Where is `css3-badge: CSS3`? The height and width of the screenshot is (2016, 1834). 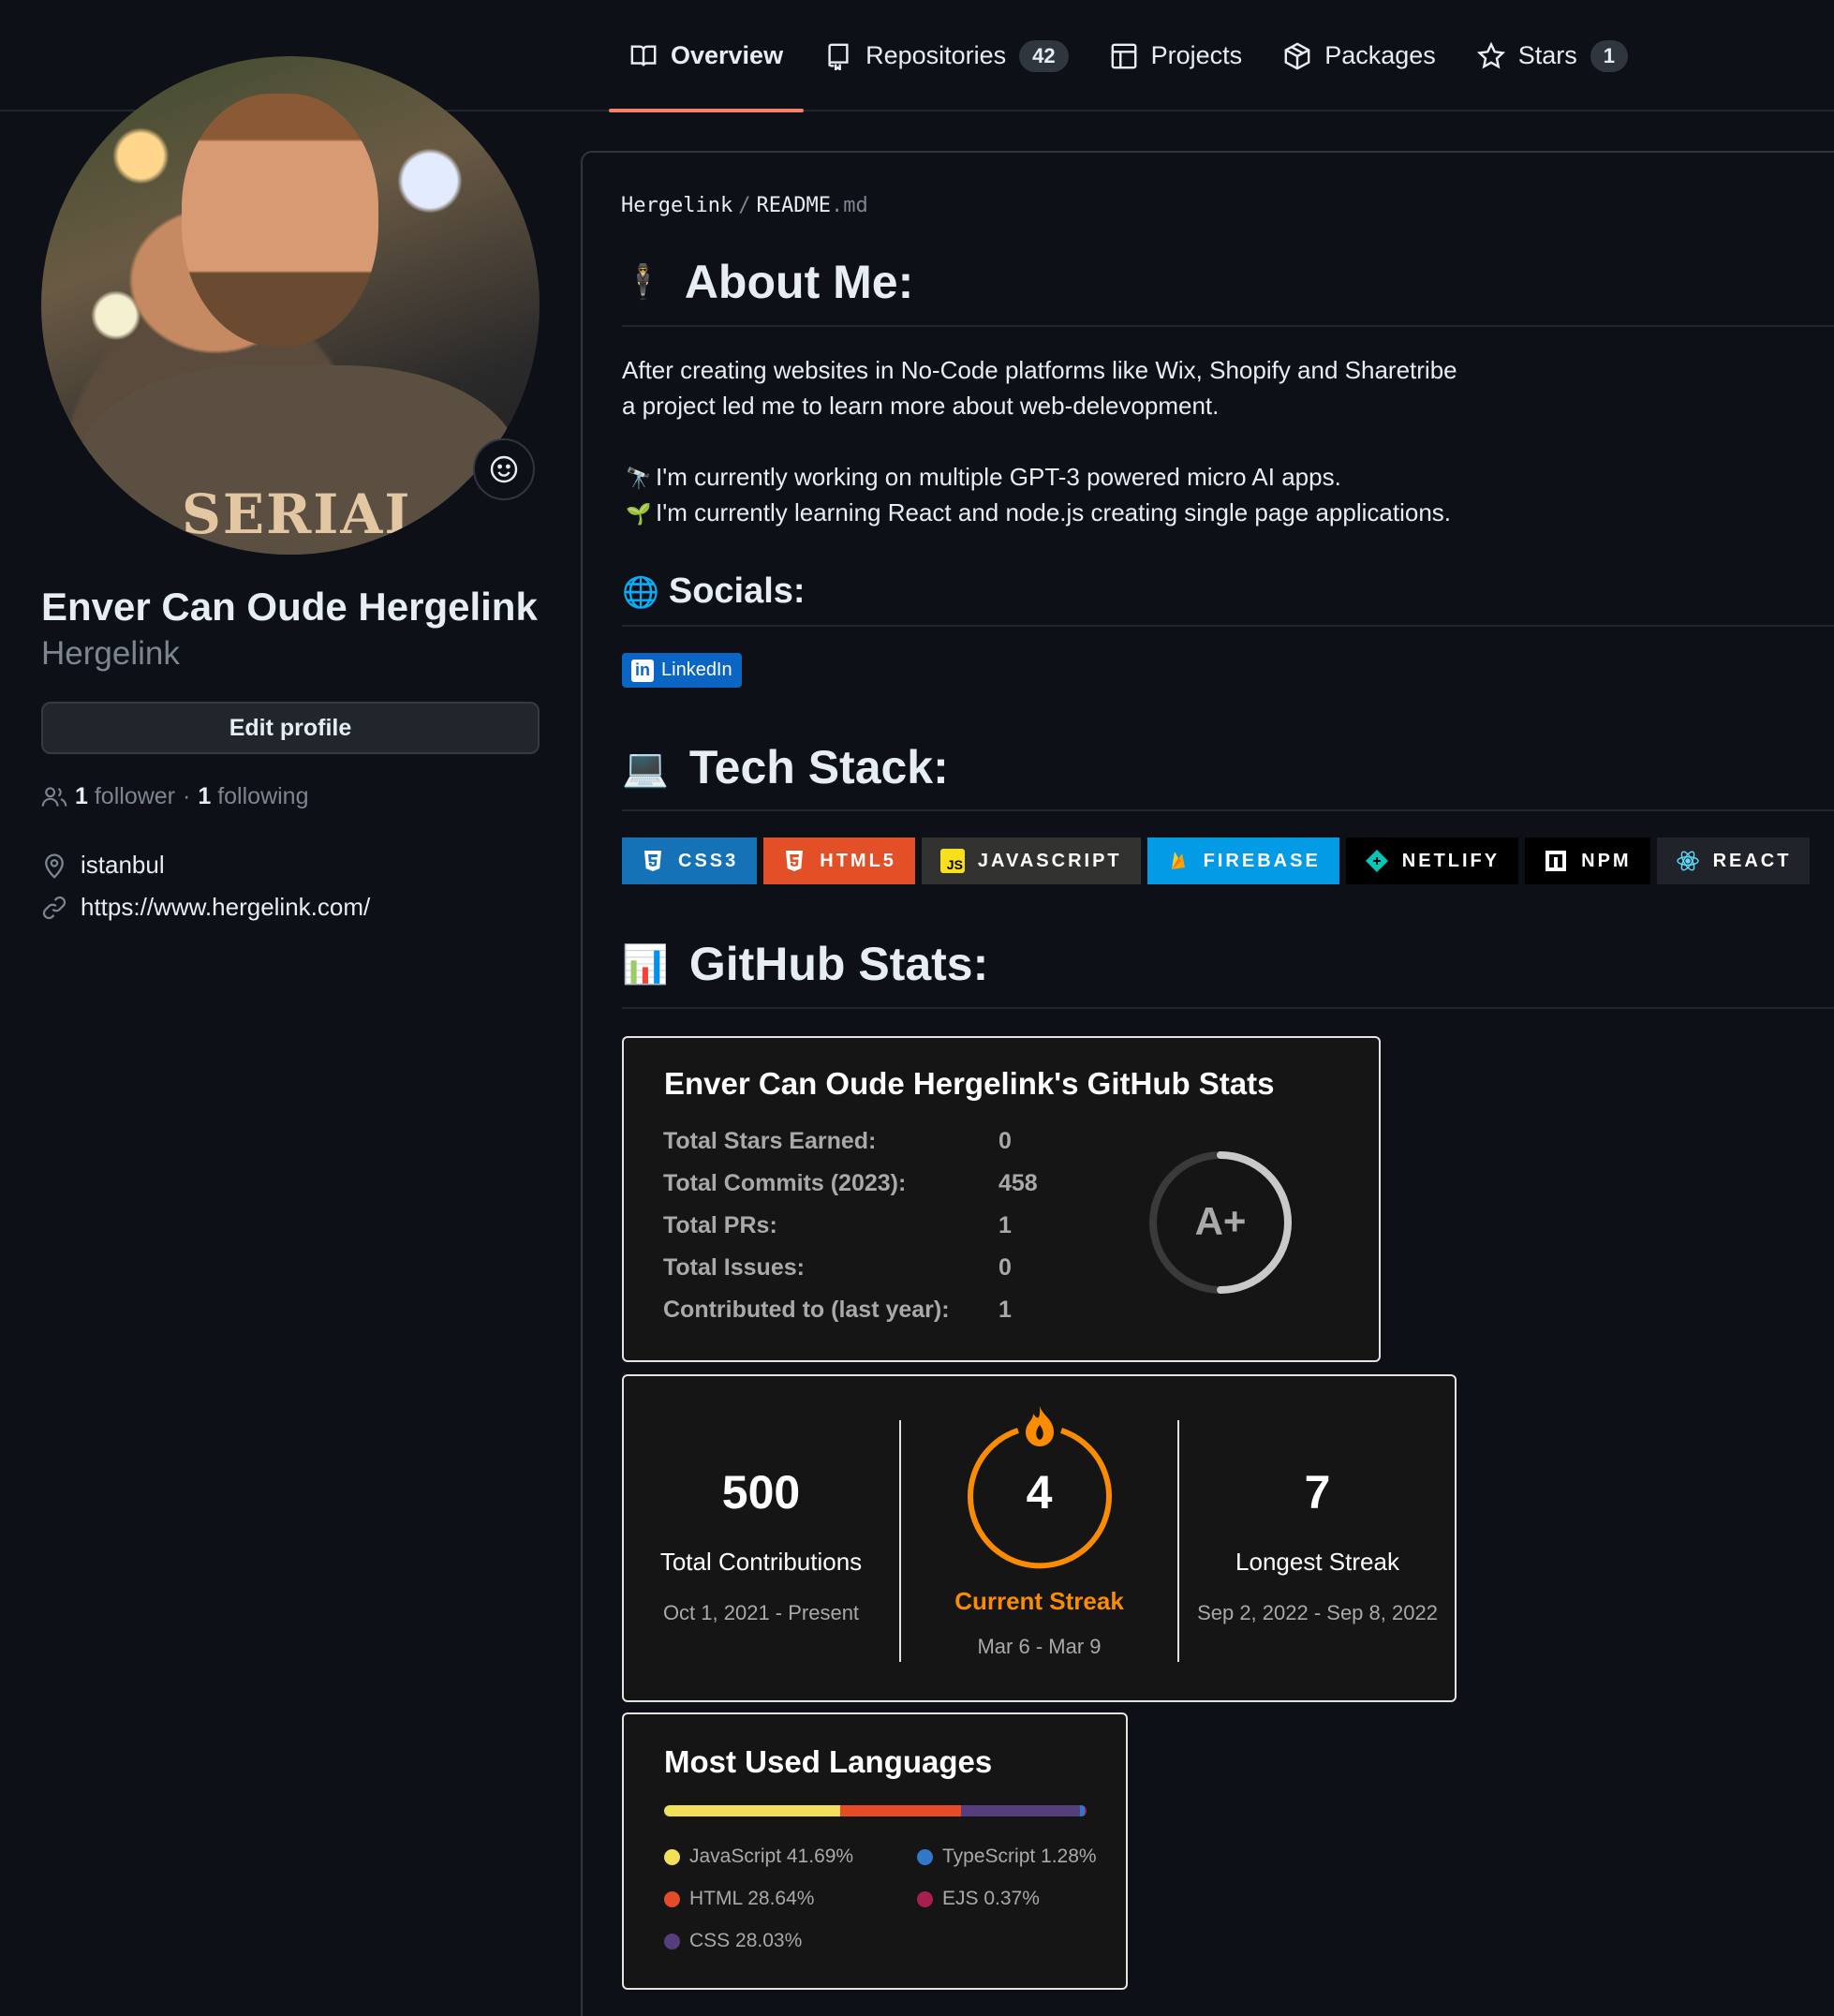
css3-badge: CSS3 is located at coordinates (690, 861).